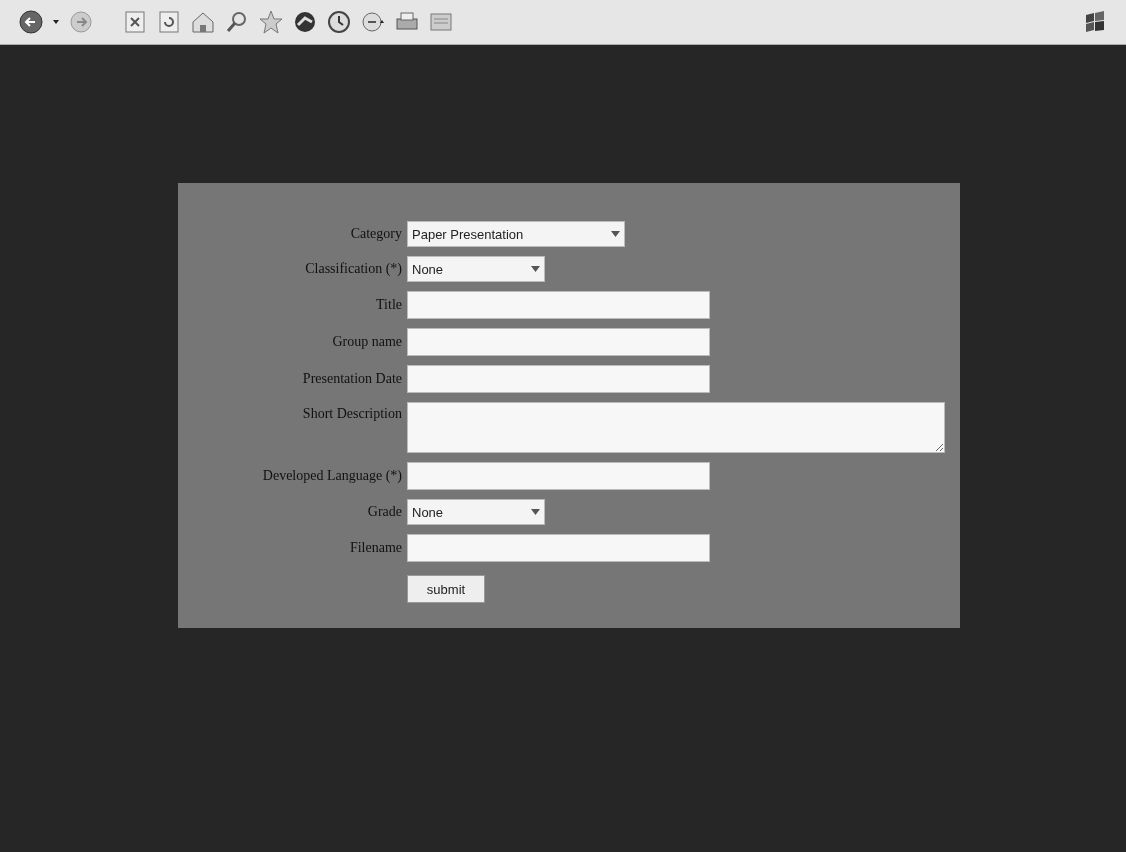 The height and width of the screenshot is (852, 1126). I want to click on dropdown: Paper Presentation, so click(516, 234).